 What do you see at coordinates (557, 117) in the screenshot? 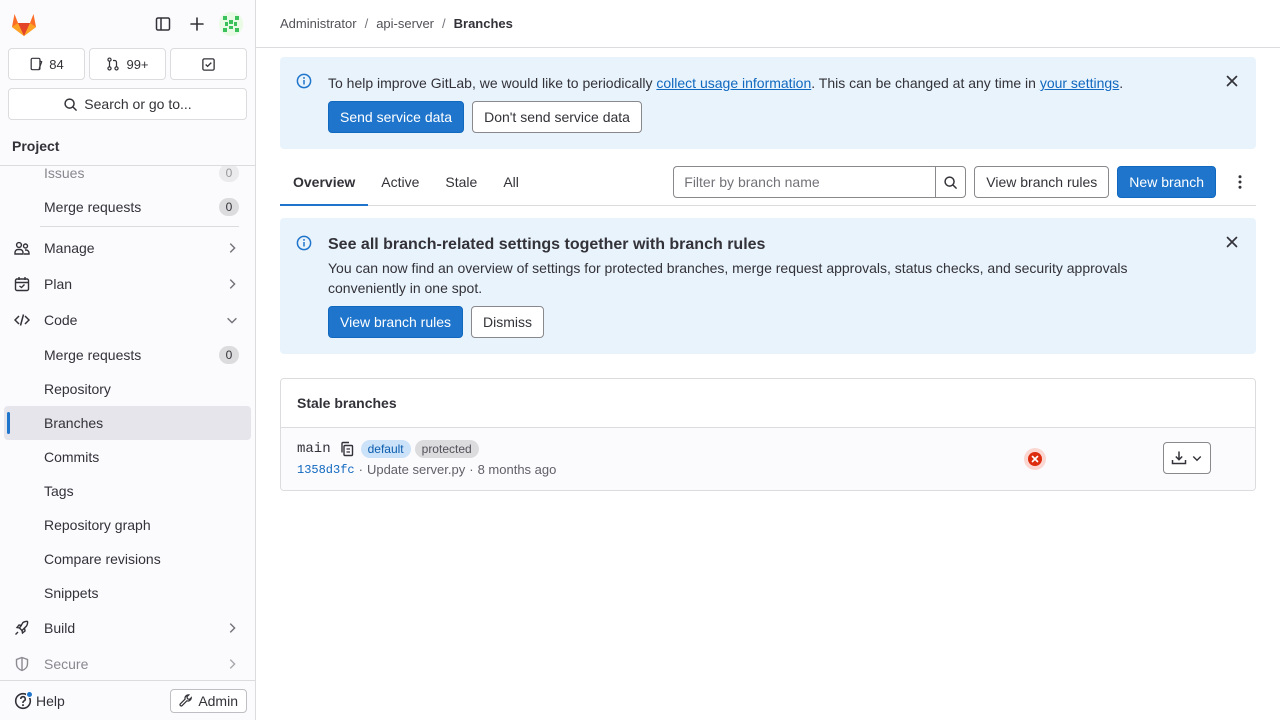
I see `dont-send-service-data-button: Don't send service data` at bounding box center [557, 117].